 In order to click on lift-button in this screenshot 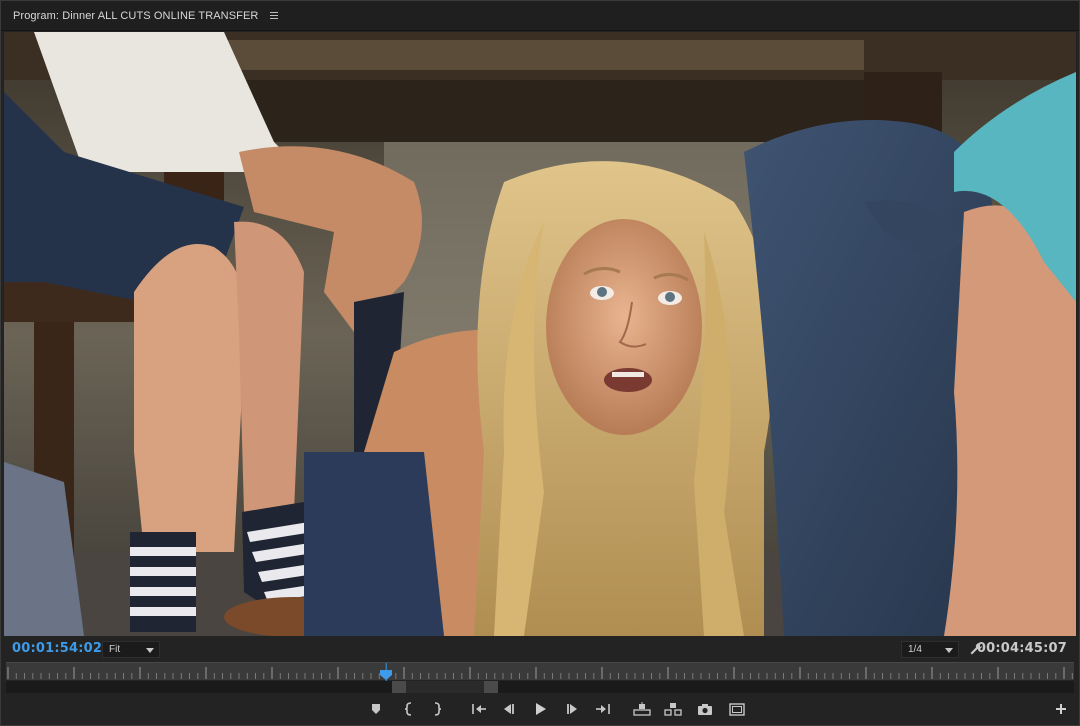, I will do `click(642, 709)`.